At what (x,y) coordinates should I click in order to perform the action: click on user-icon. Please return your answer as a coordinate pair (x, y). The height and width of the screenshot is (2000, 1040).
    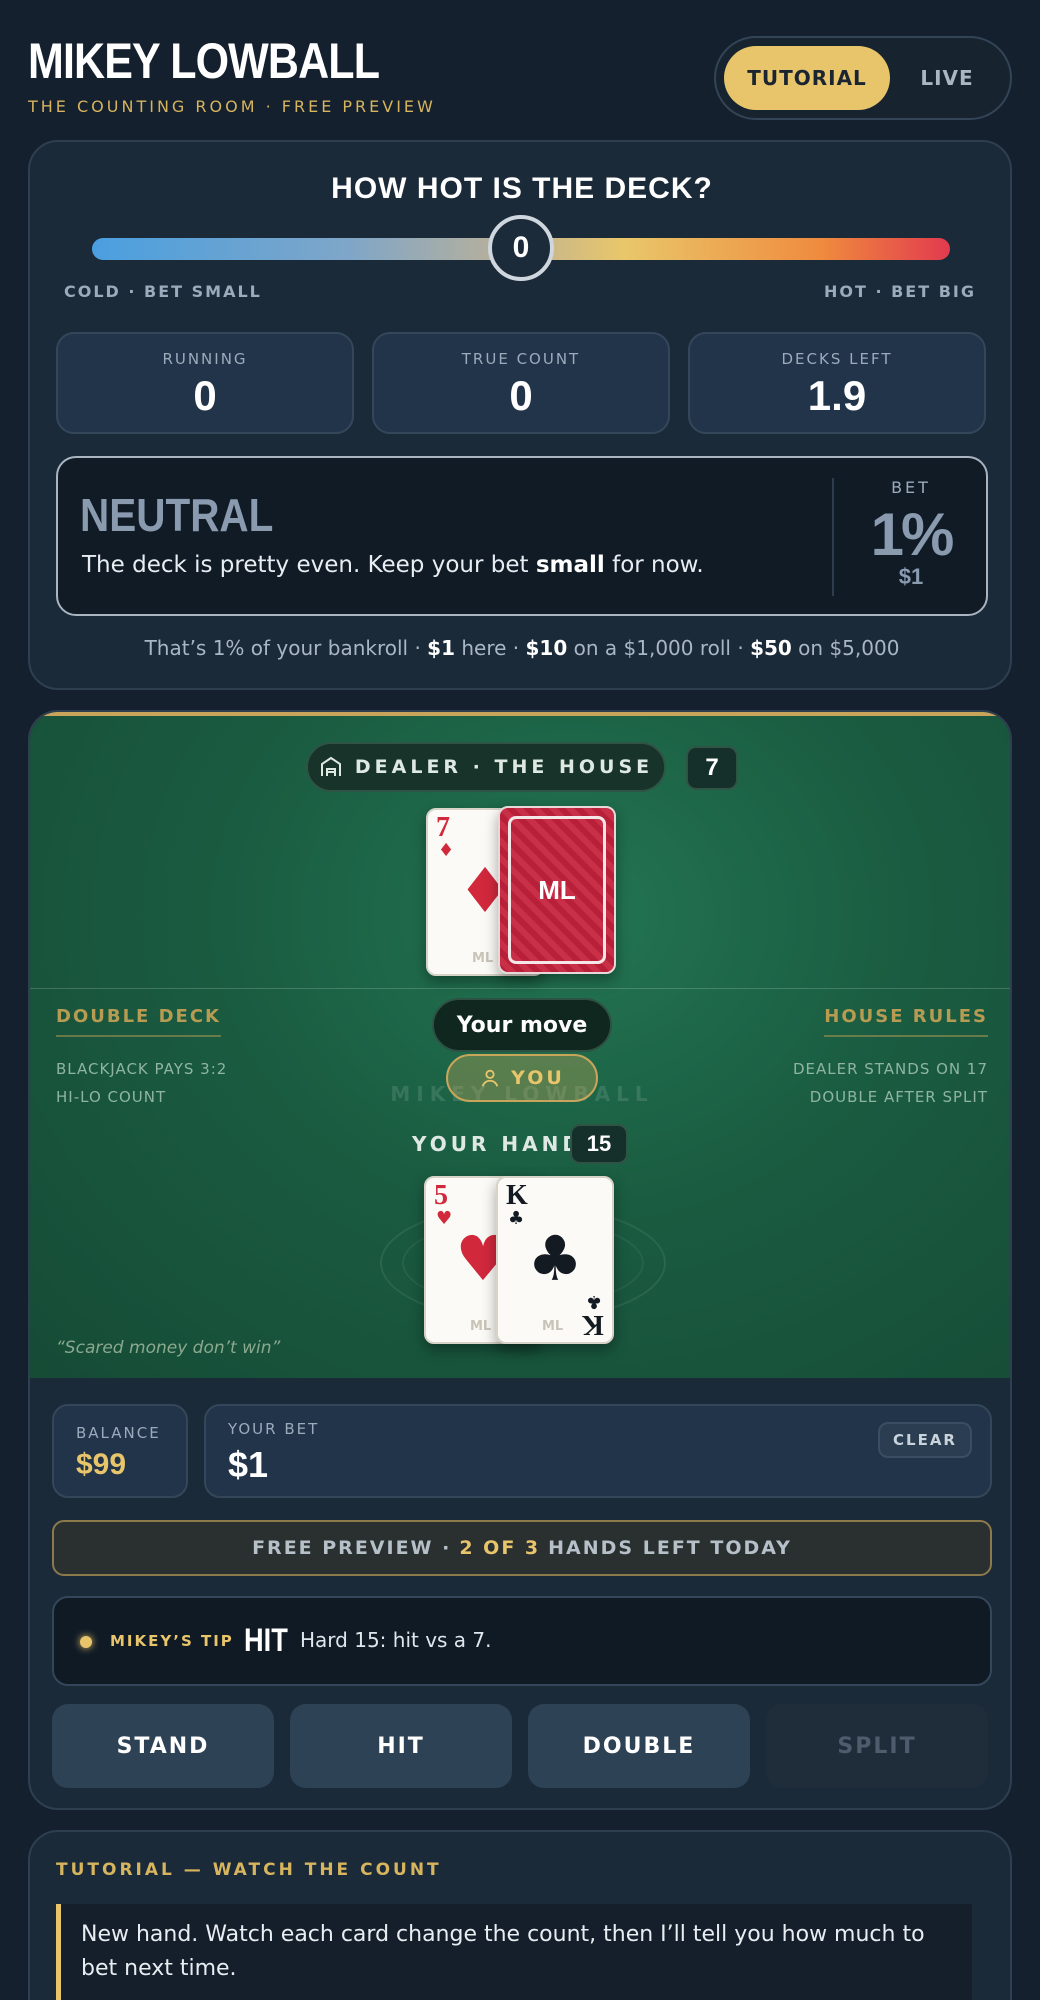
    Looking at the image, I should click on (490, 1078).